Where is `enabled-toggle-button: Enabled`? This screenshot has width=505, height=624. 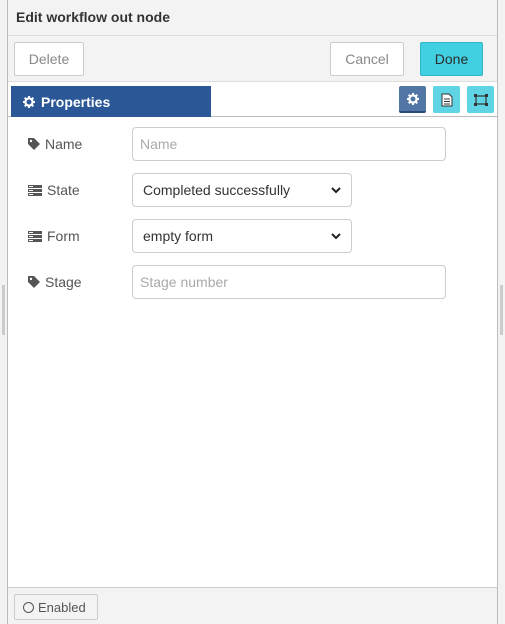
enabled-toggle-button: Enabled is located at coordinates (56, 607).